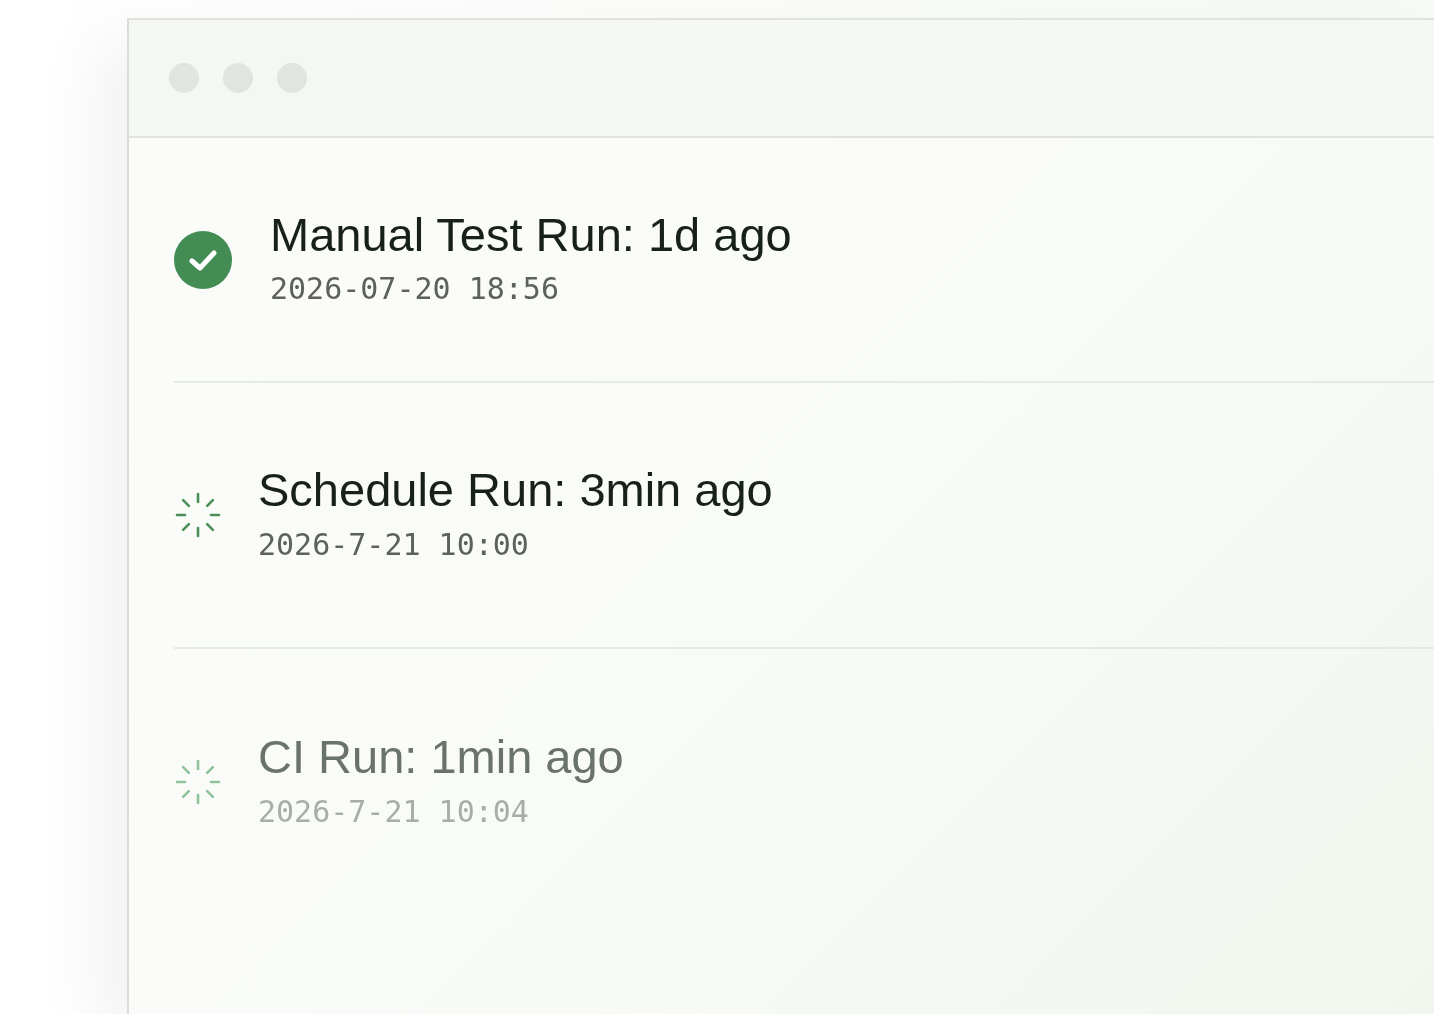 This screenshot has width=1434, height=1014. Describe the element at coordinates (441, 757) in the screenshot. I see `run-title: CI Run: 1min ago` at that location.